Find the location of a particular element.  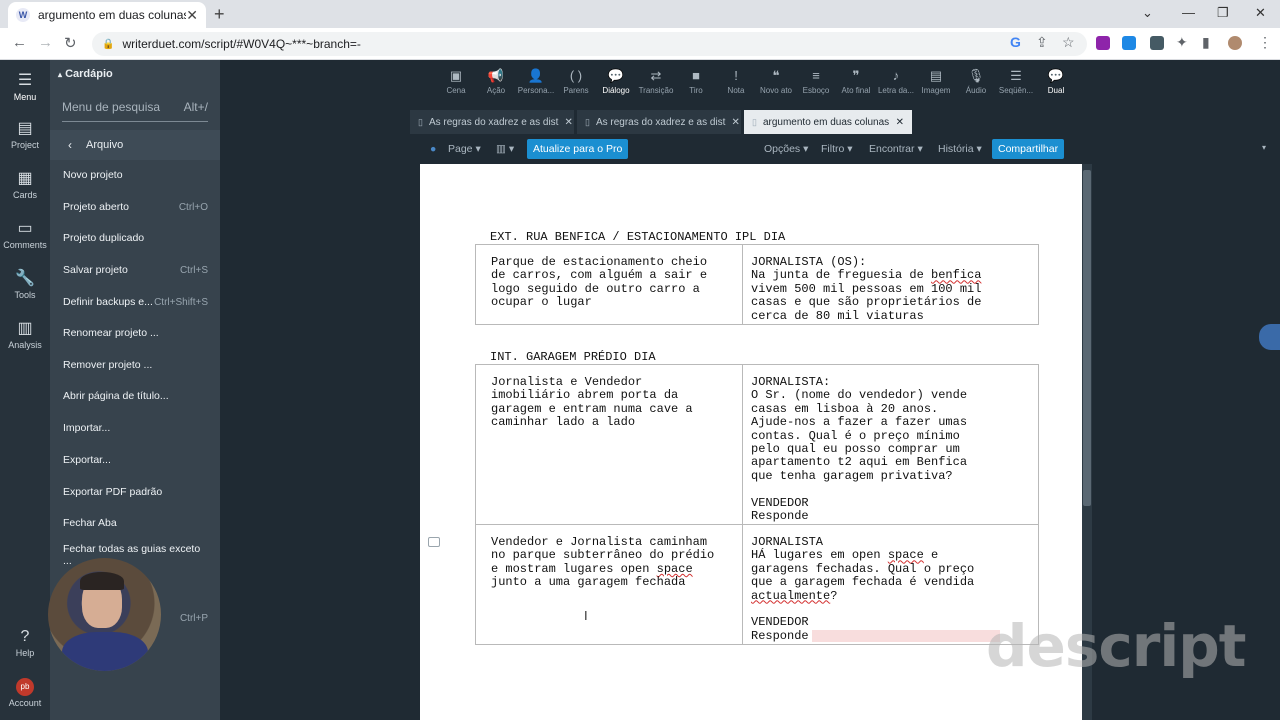

profile-avatar-icon is located at coordinates (1235, 43).